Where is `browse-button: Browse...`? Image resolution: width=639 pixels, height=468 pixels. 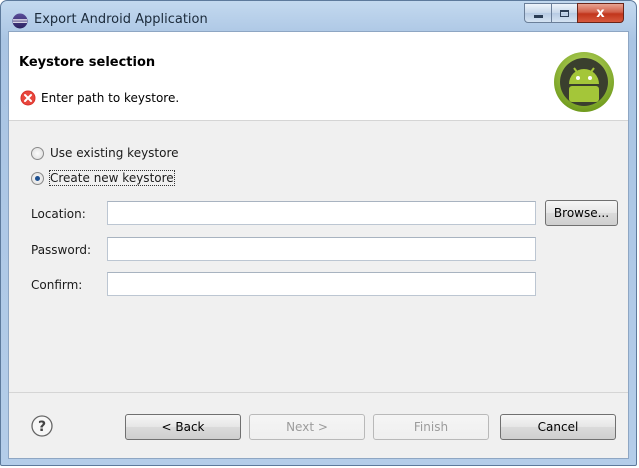
browse-button: Browse... is located at coordinates (581, 213).